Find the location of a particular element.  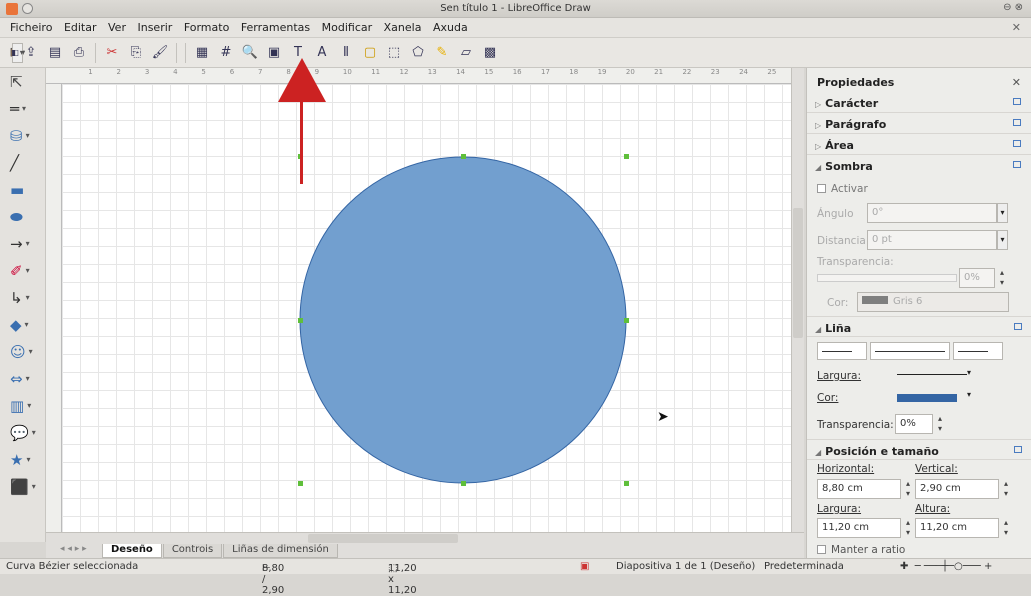

line-icon: ╱ is located at coordinates (22, 162).